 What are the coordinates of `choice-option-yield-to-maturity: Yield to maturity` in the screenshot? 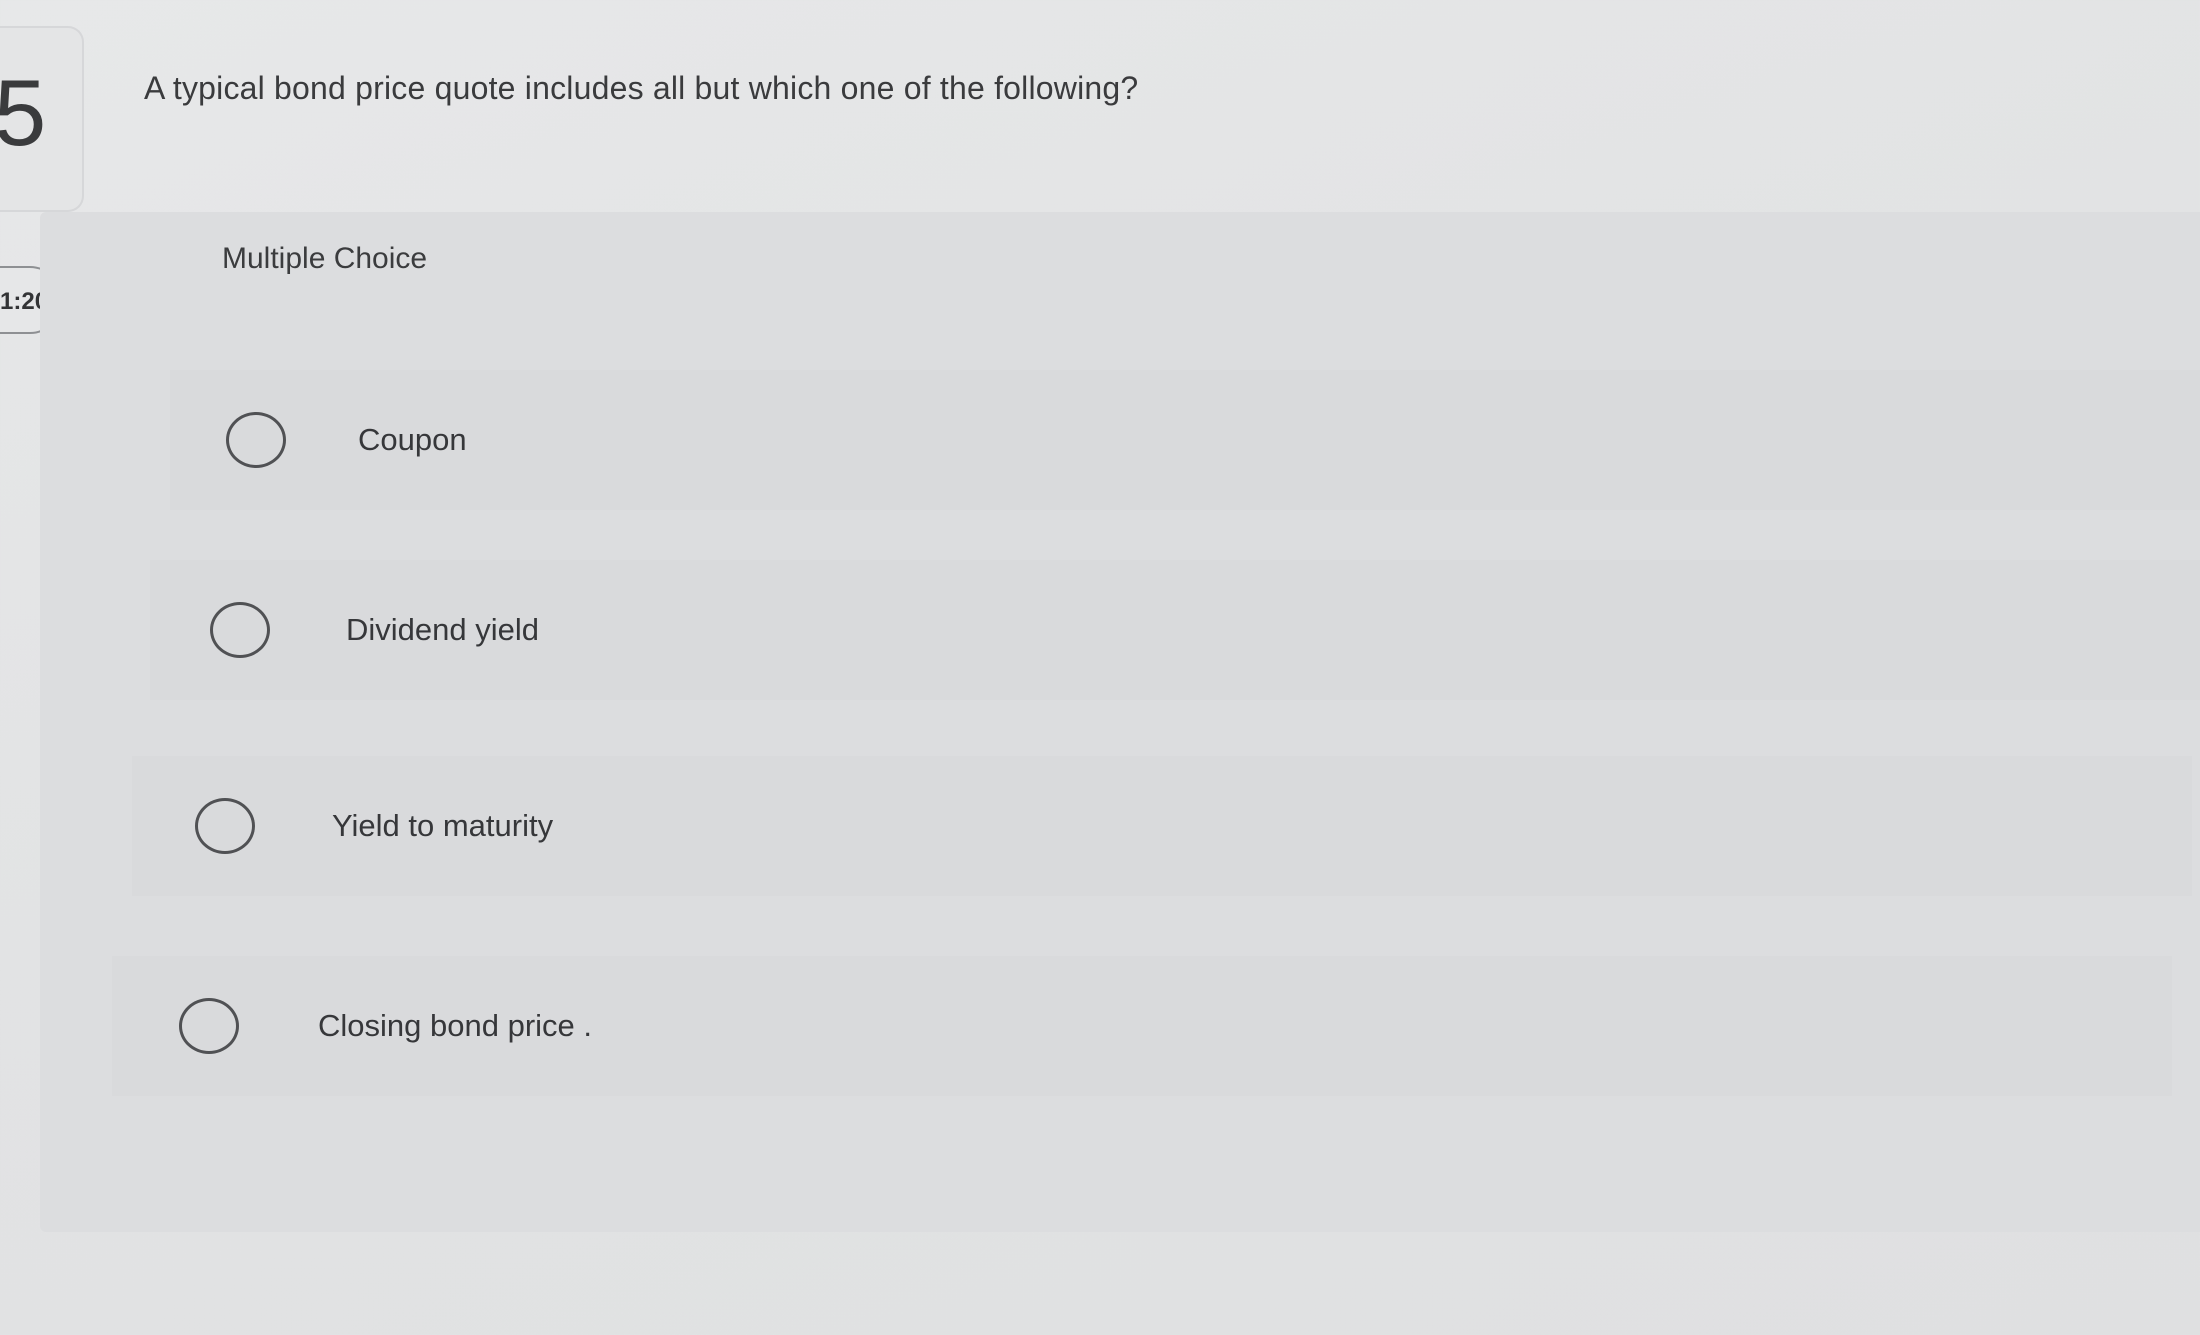 It's located at (1162, 826).